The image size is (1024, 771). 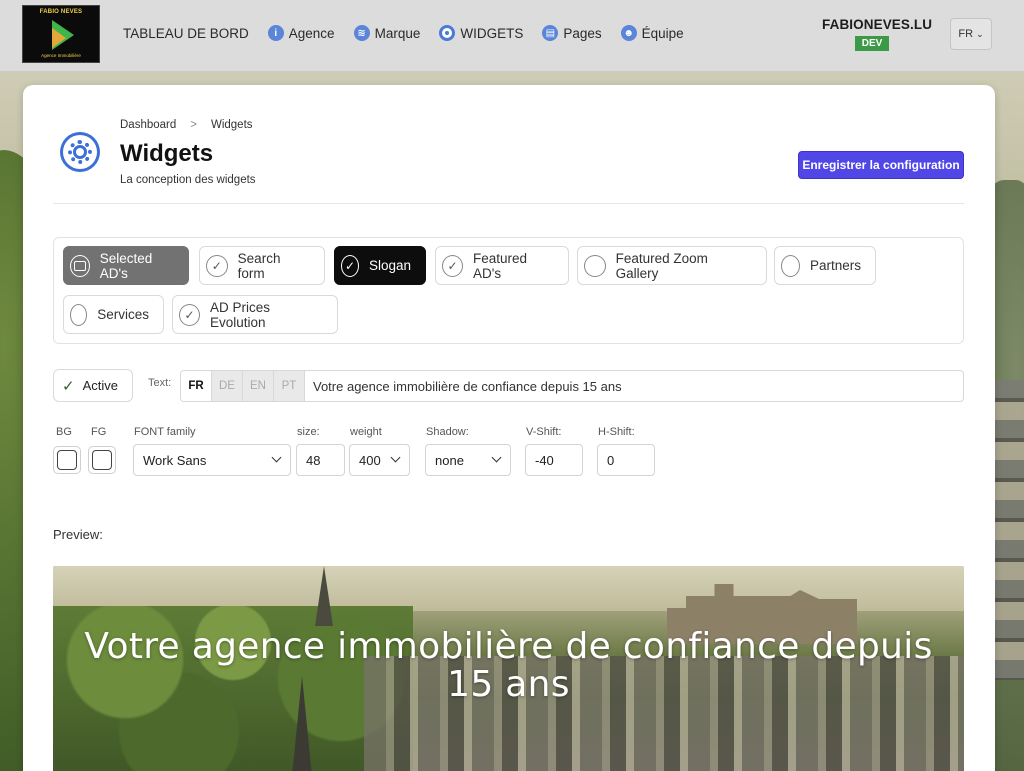 I want to click on language-selector: FR ⌄, so click(x=971, y=34).